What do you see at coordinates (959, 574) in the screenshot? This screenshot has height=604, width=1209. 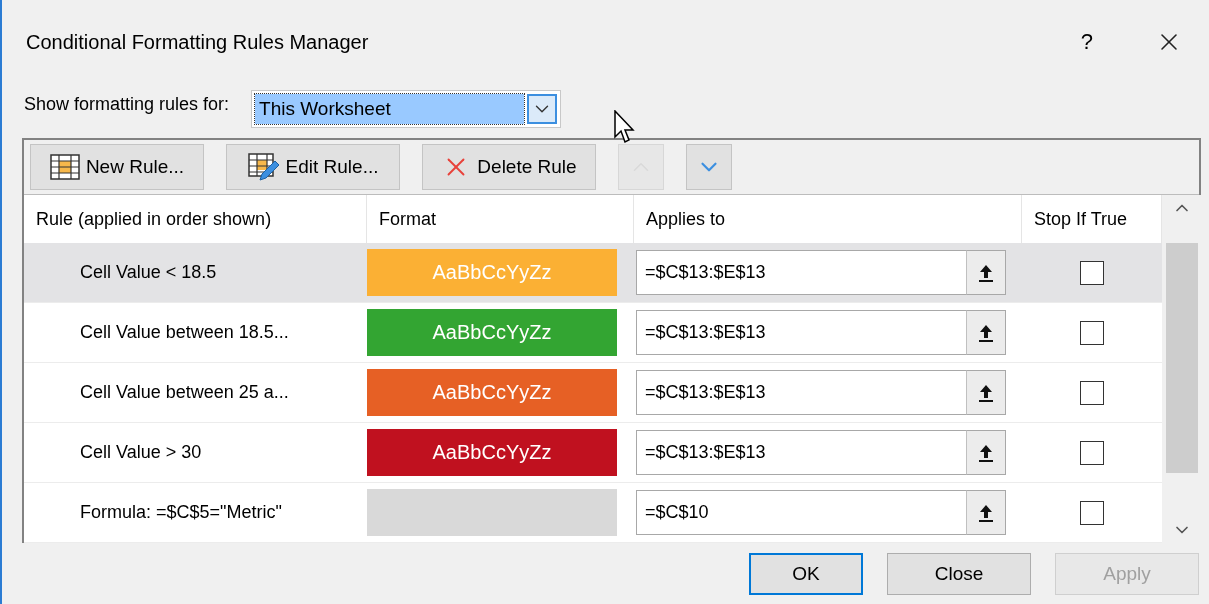 I see `dialog-button: Close` at bounding box center [959, 574].